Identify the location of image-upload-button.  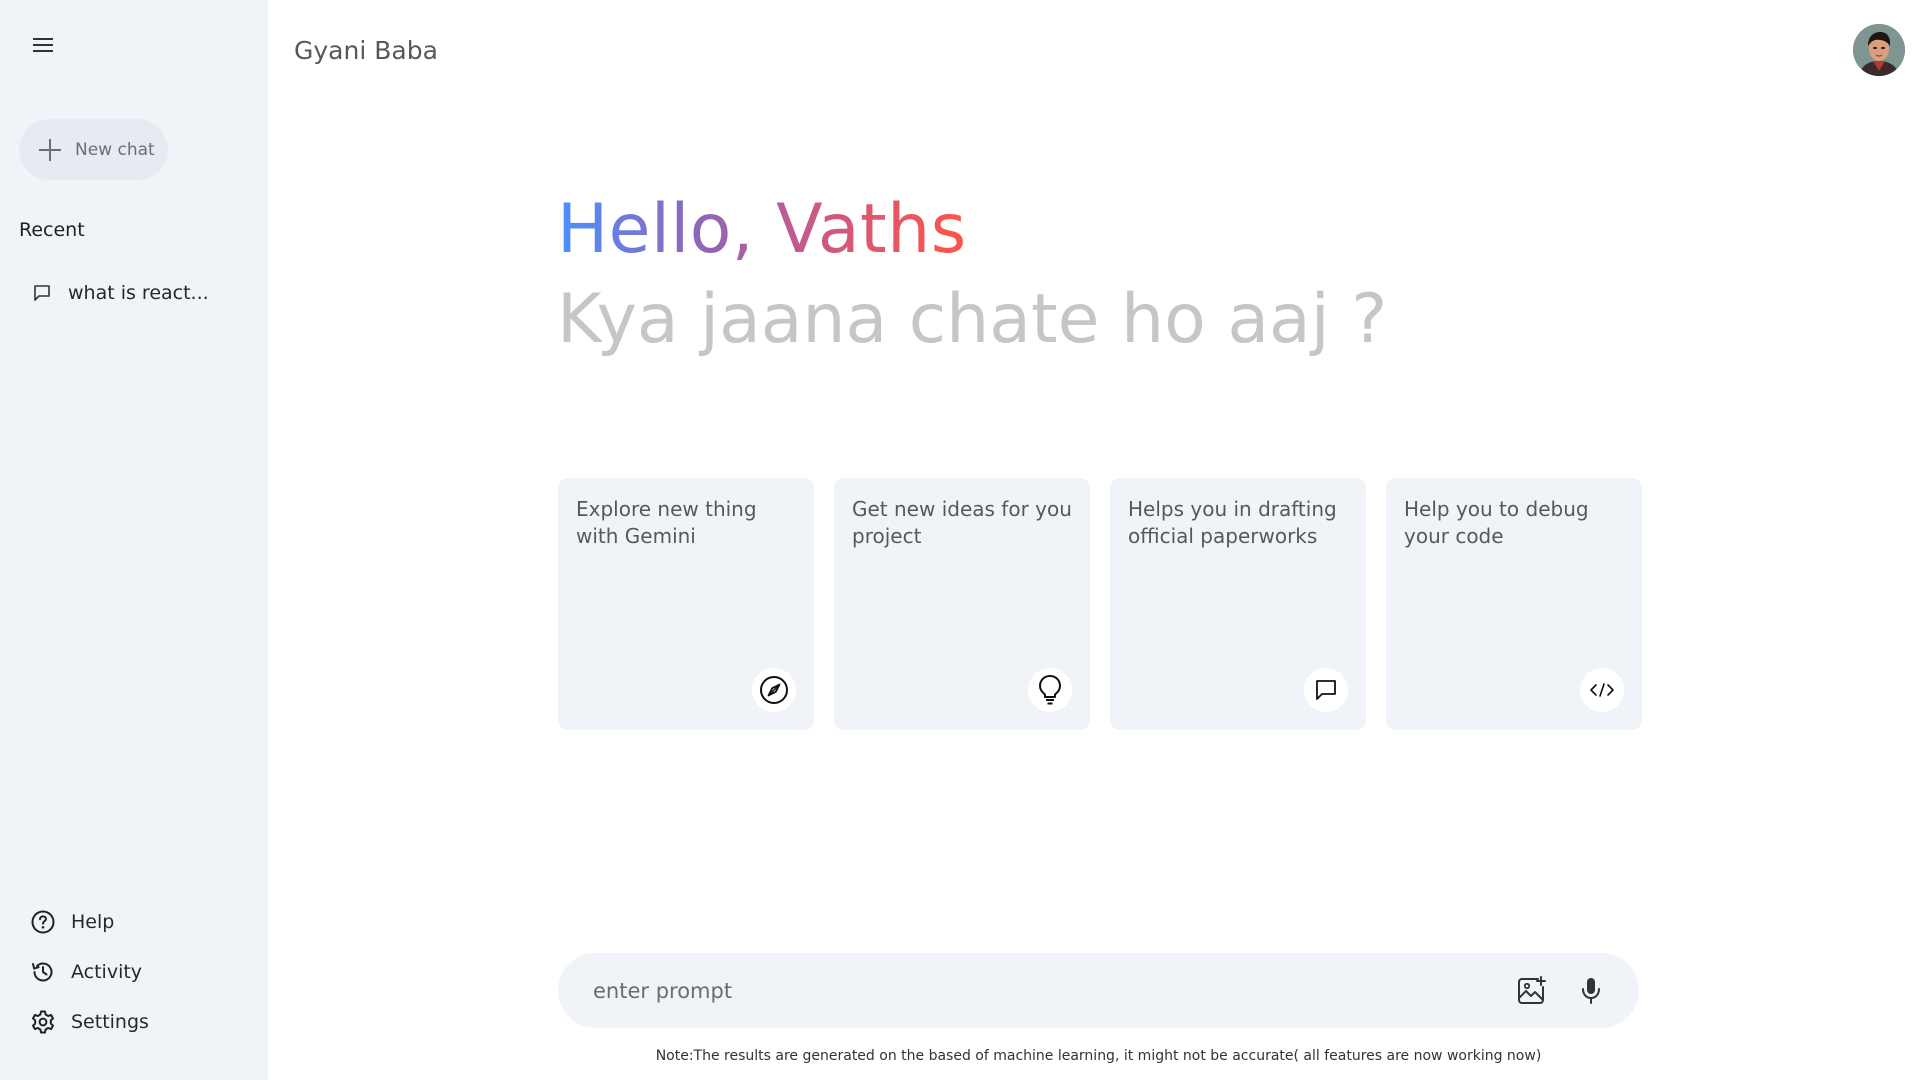
(1531, 991).